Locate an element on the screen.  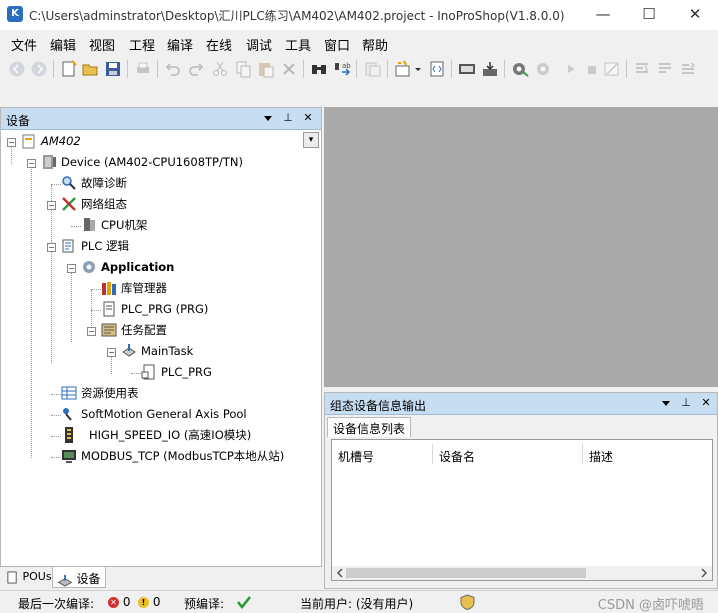
menu-view: 视图 is located at coordinates (102, 44).